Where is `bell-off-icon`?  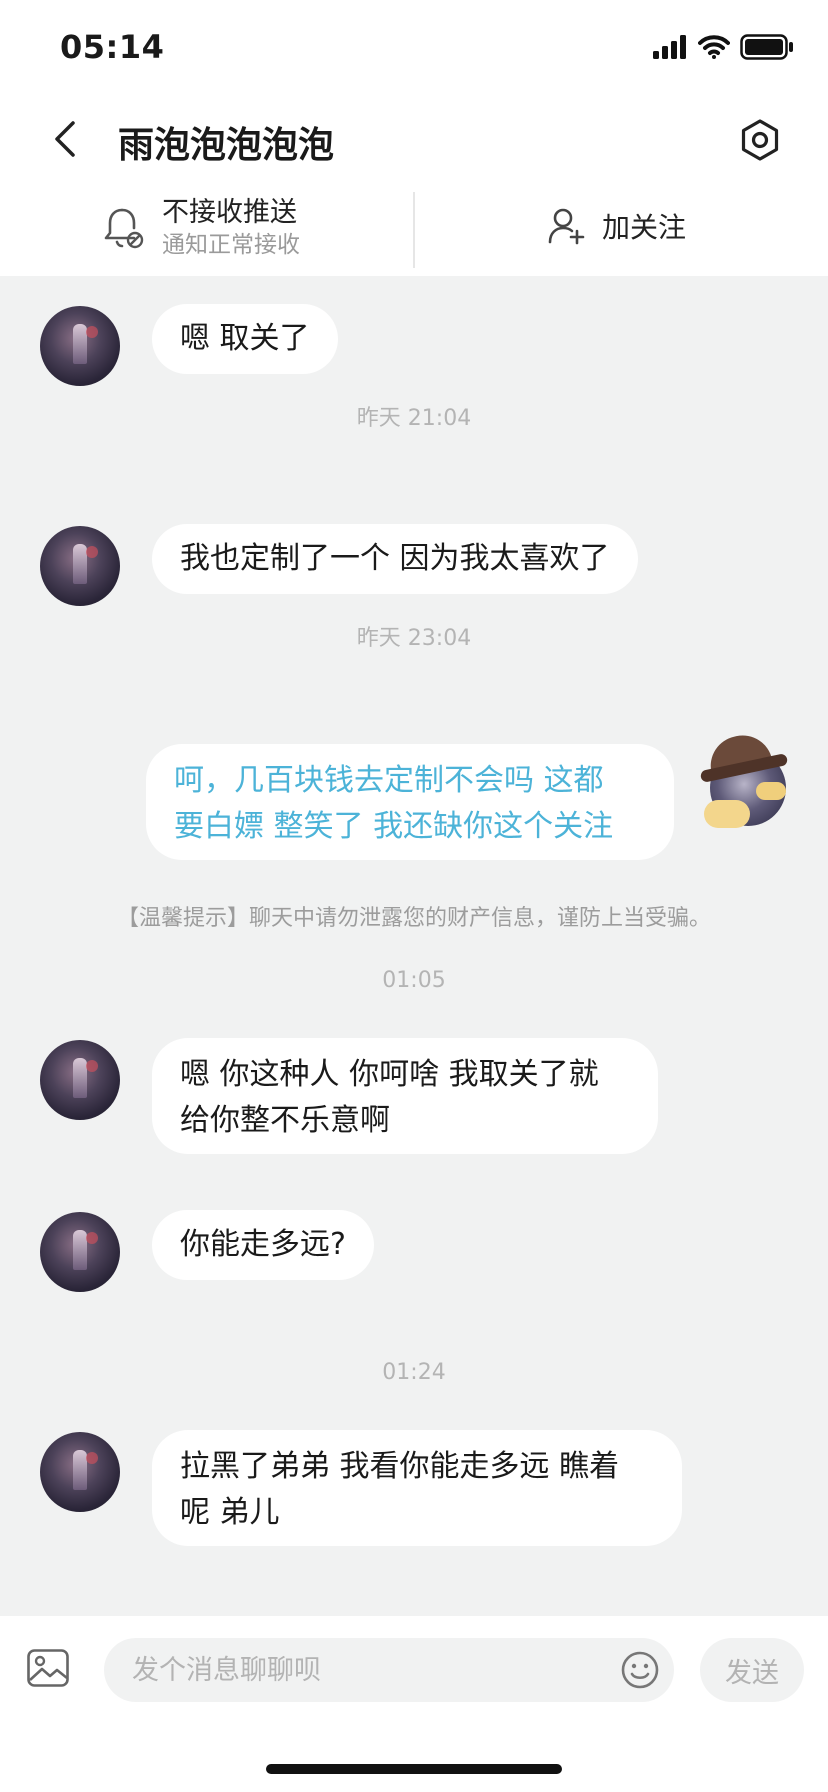
bell-off-icon is located at coordinates (124, 228).